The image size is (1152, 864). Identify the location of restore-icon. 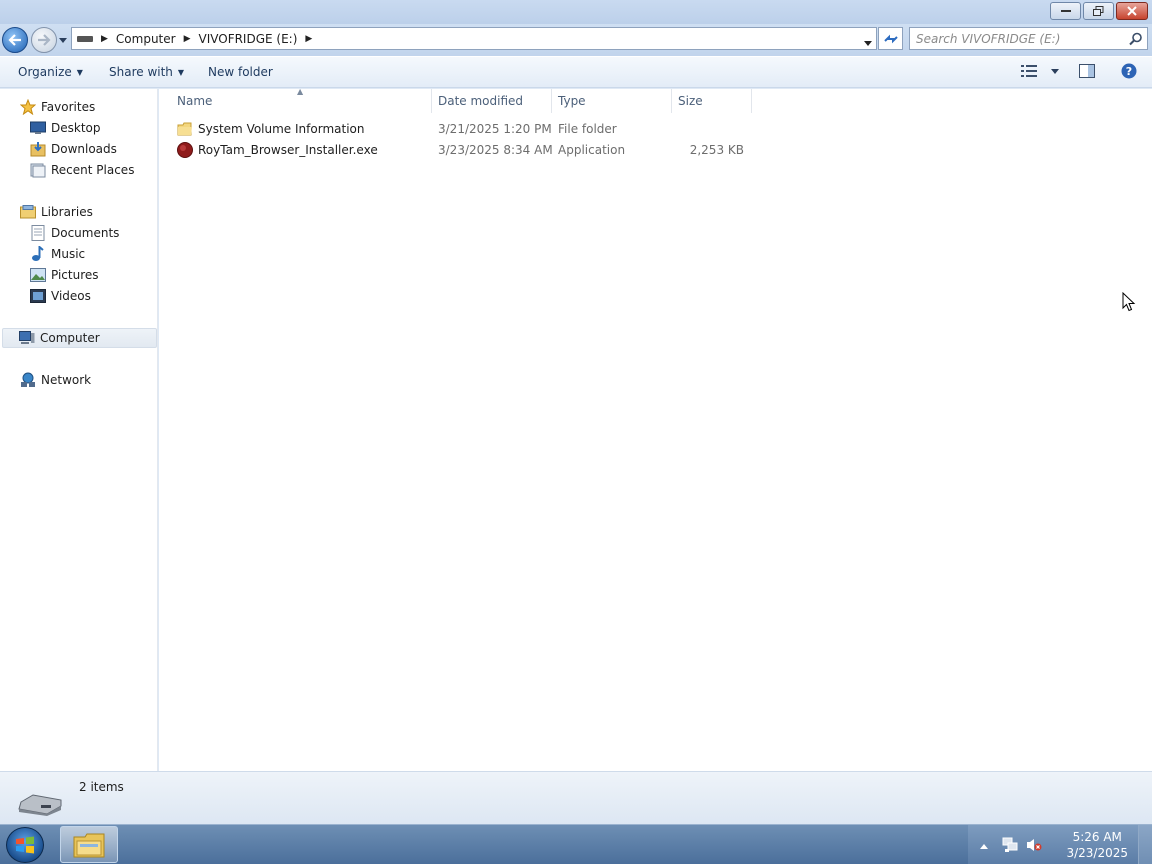
(1098, 11).